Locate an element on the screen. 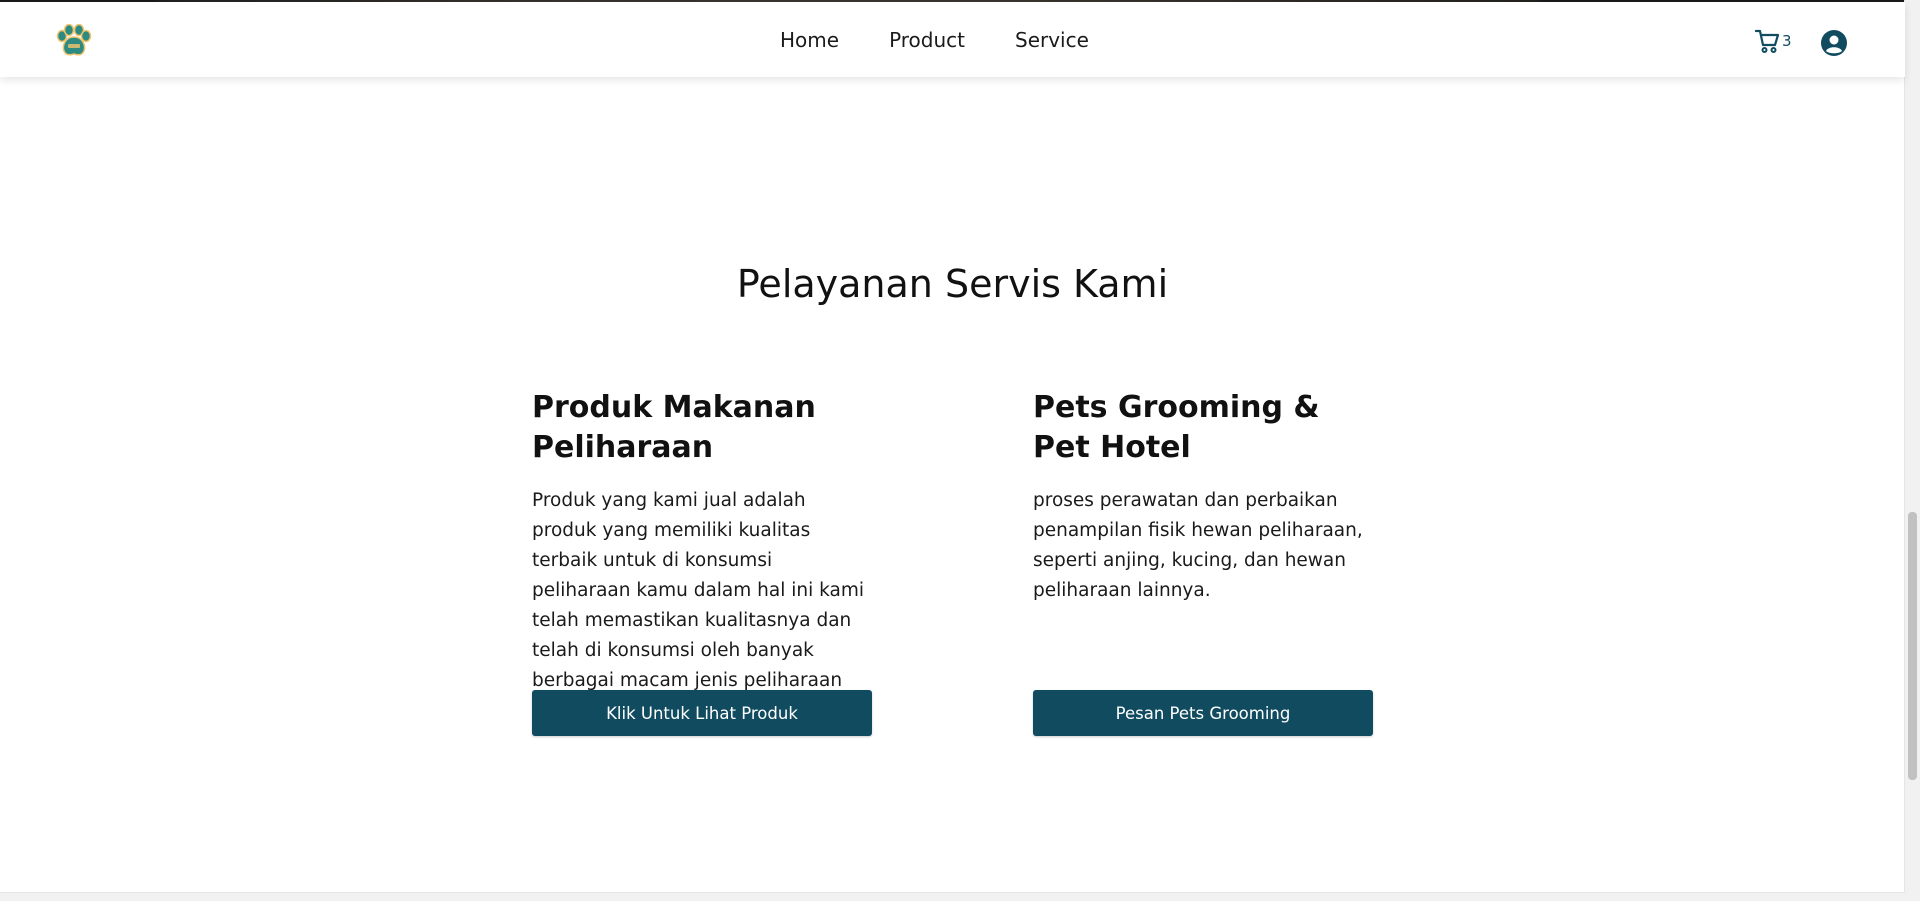 The width and height of the screenshot is (1920, 901). paw-logo-icon is located at coordinates (74, 40).